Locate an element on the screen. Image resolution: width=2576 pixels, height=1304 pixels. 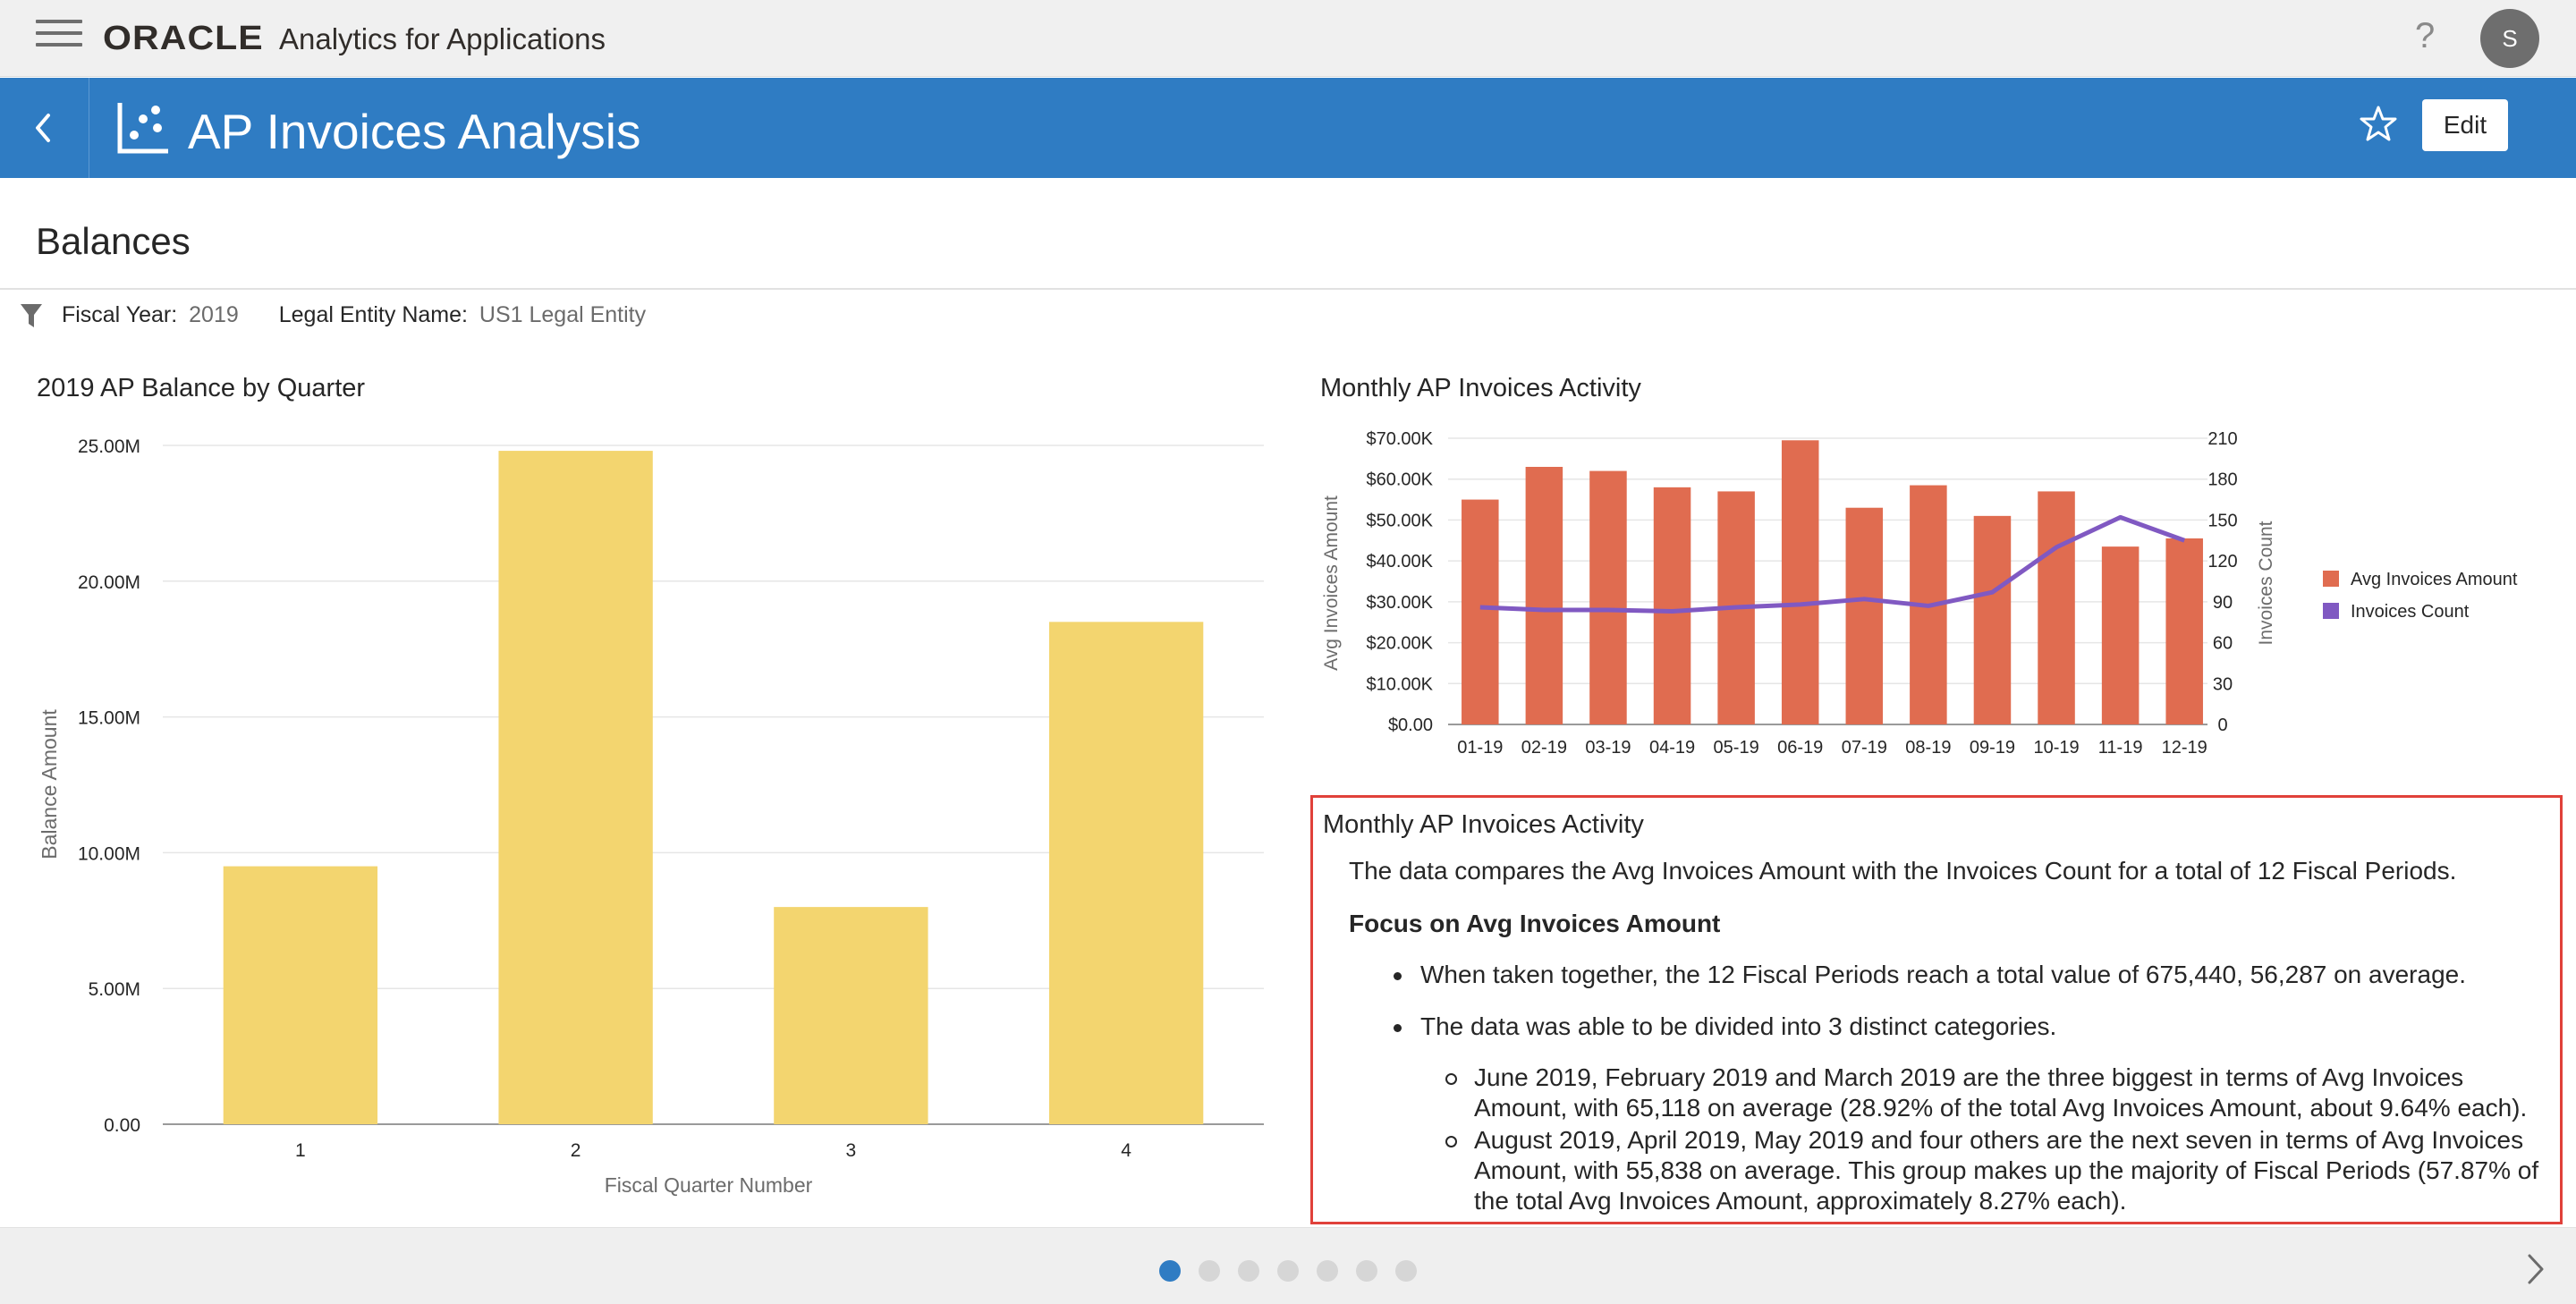
x-tick-label: 12-19 is located at coordinates (2184, 748).